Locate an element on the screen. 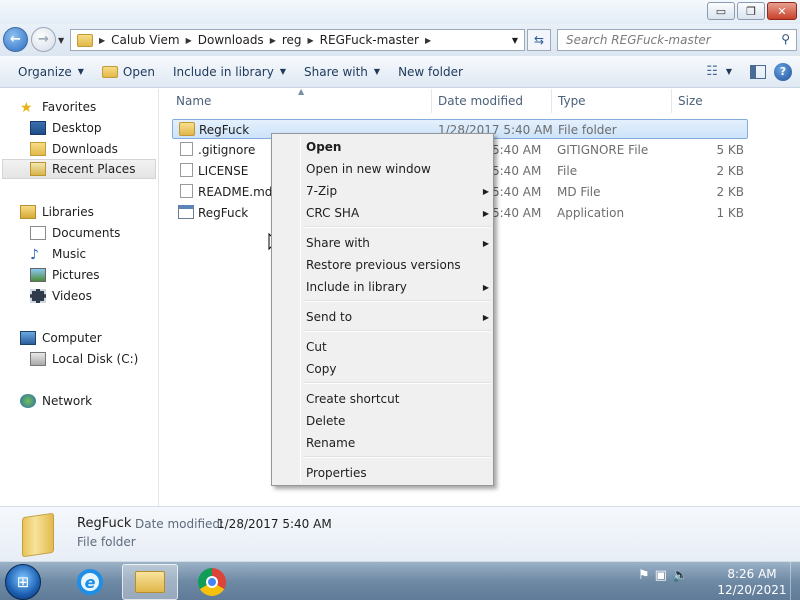  details-type: File folder is located at coordinates (106, 542).